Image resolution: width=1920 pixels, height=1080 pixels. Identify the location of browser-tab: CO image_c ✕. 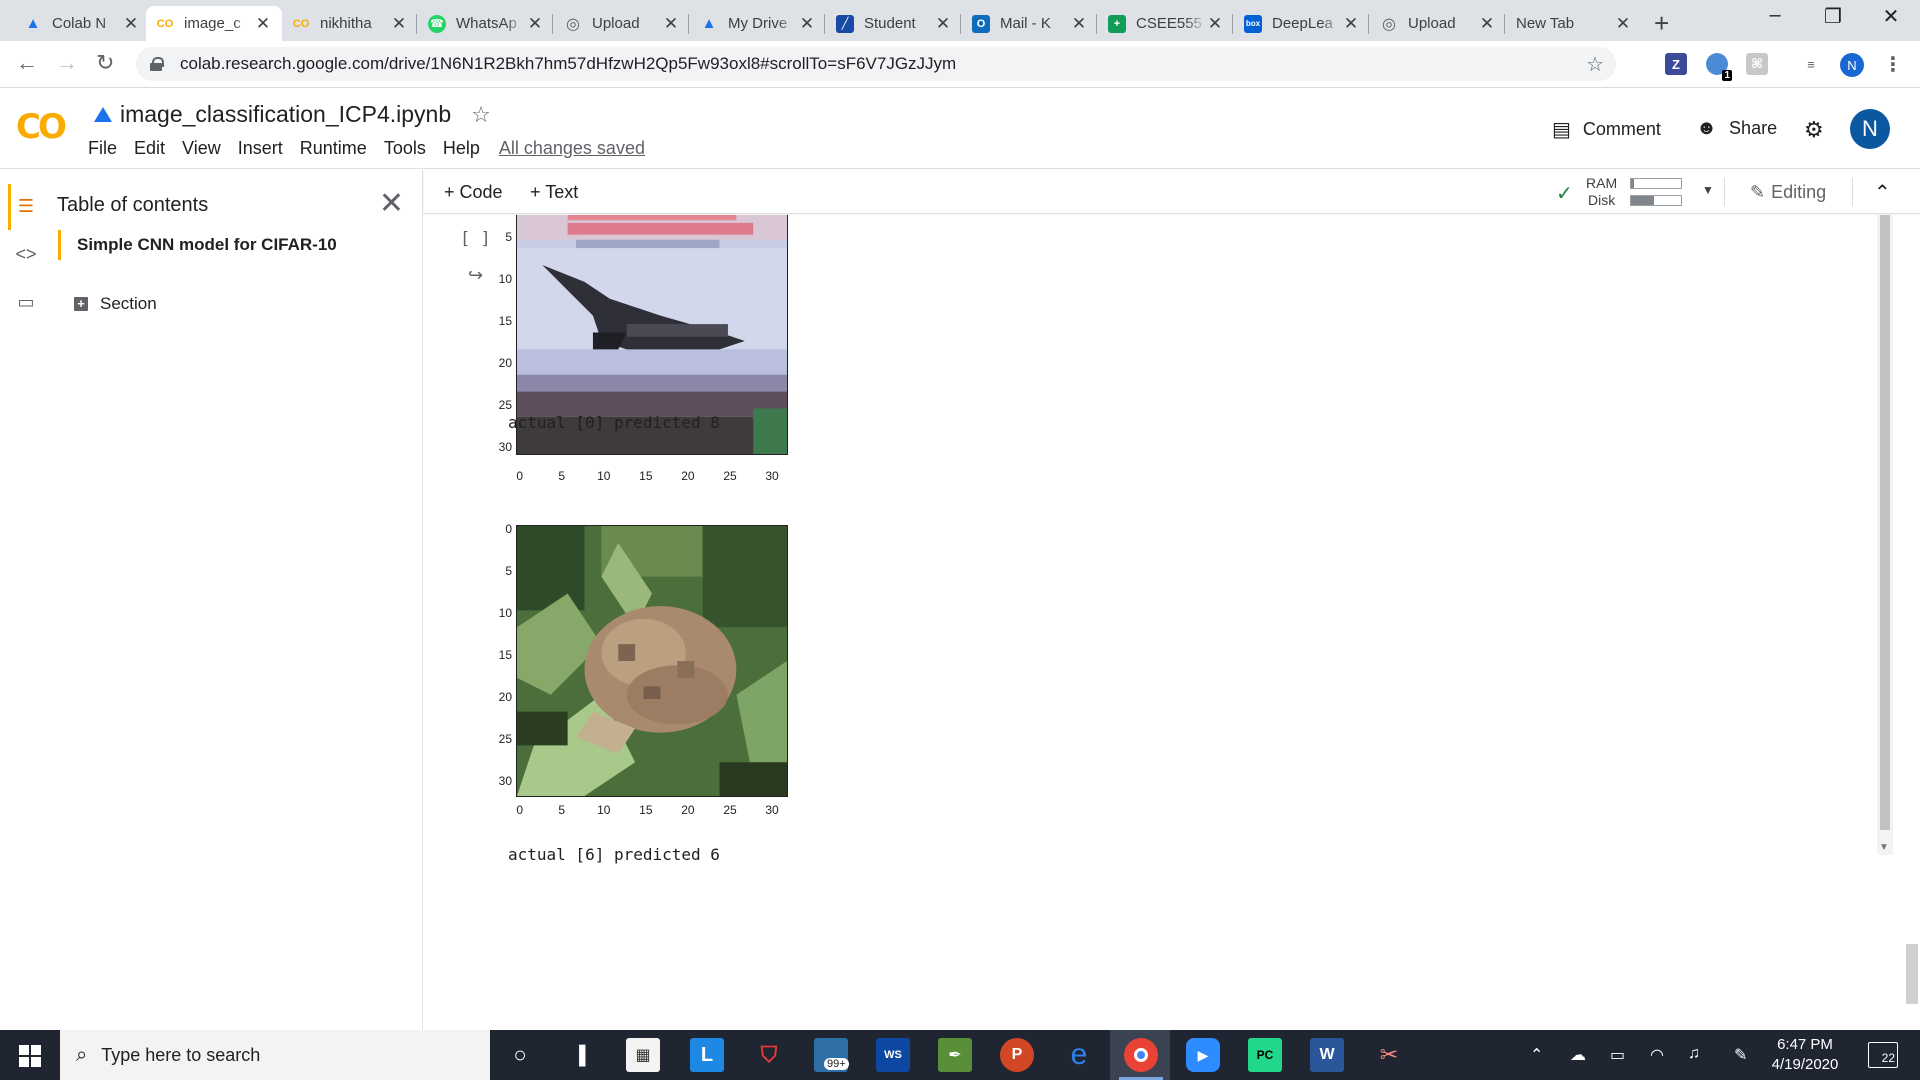
(214, 23).